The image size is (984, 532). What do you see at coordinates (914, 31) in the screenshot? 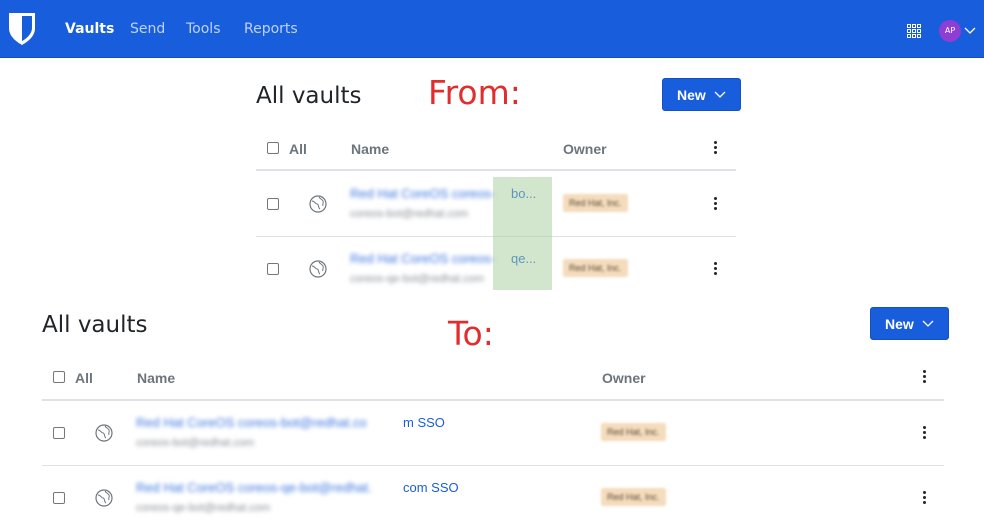
I see `product-switcher-icon` at bounding box center [914, 31].